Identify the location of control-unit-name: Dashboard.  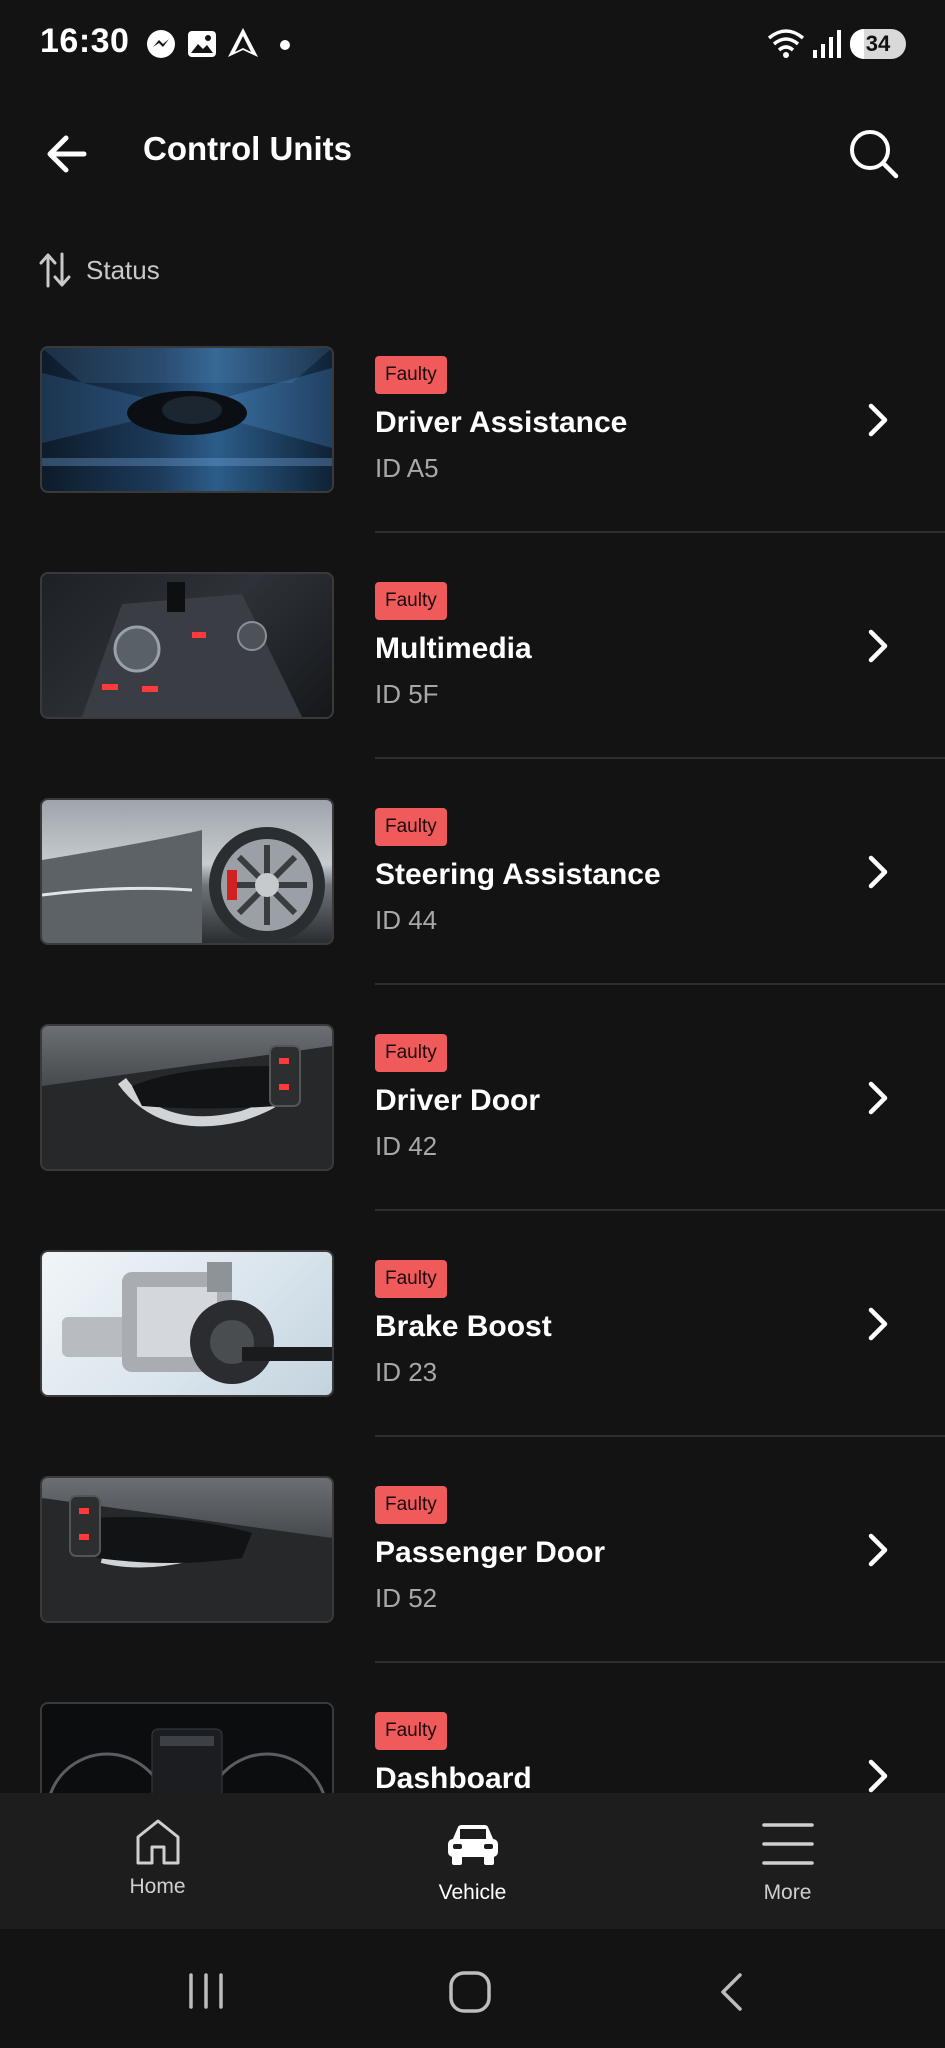
(453, 1777).